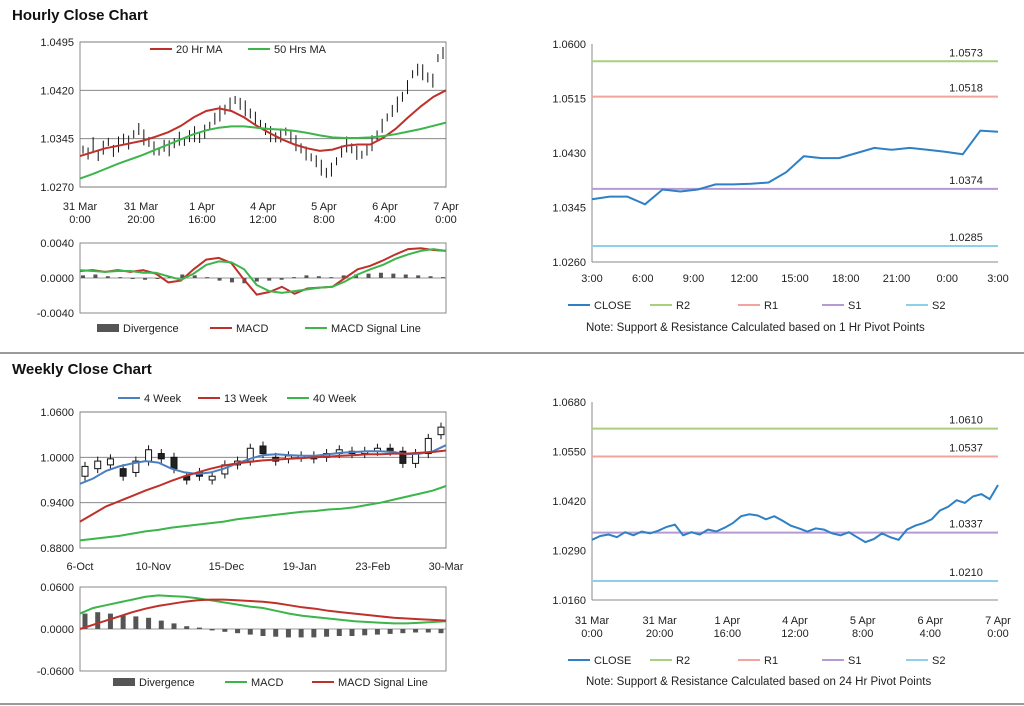 This screenshot has width=1024, height=706. What do you see at coordinates (728, 634) in the screenshot?
I see `weekly-sr-xtick-label: 16:00` at bounding box center [728, 634].